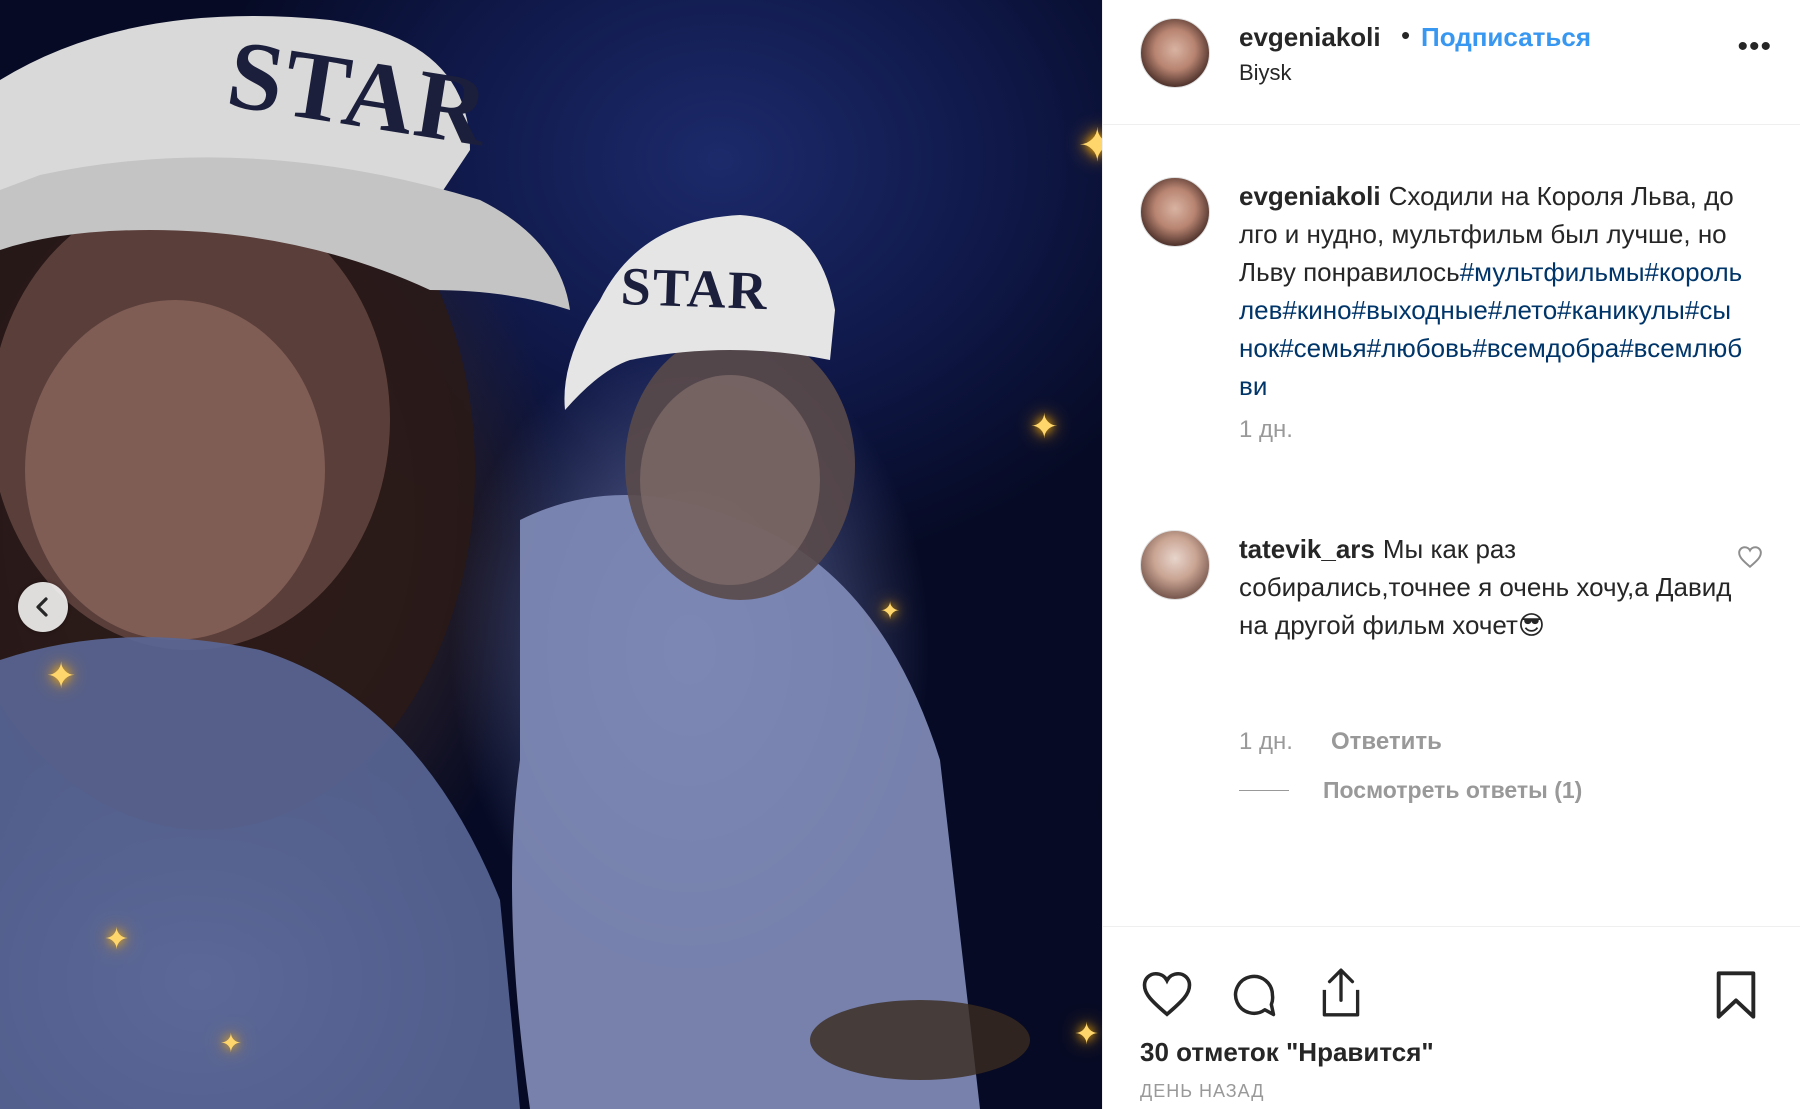  I want to click on more-options-button: •••, so click(1754, 47).